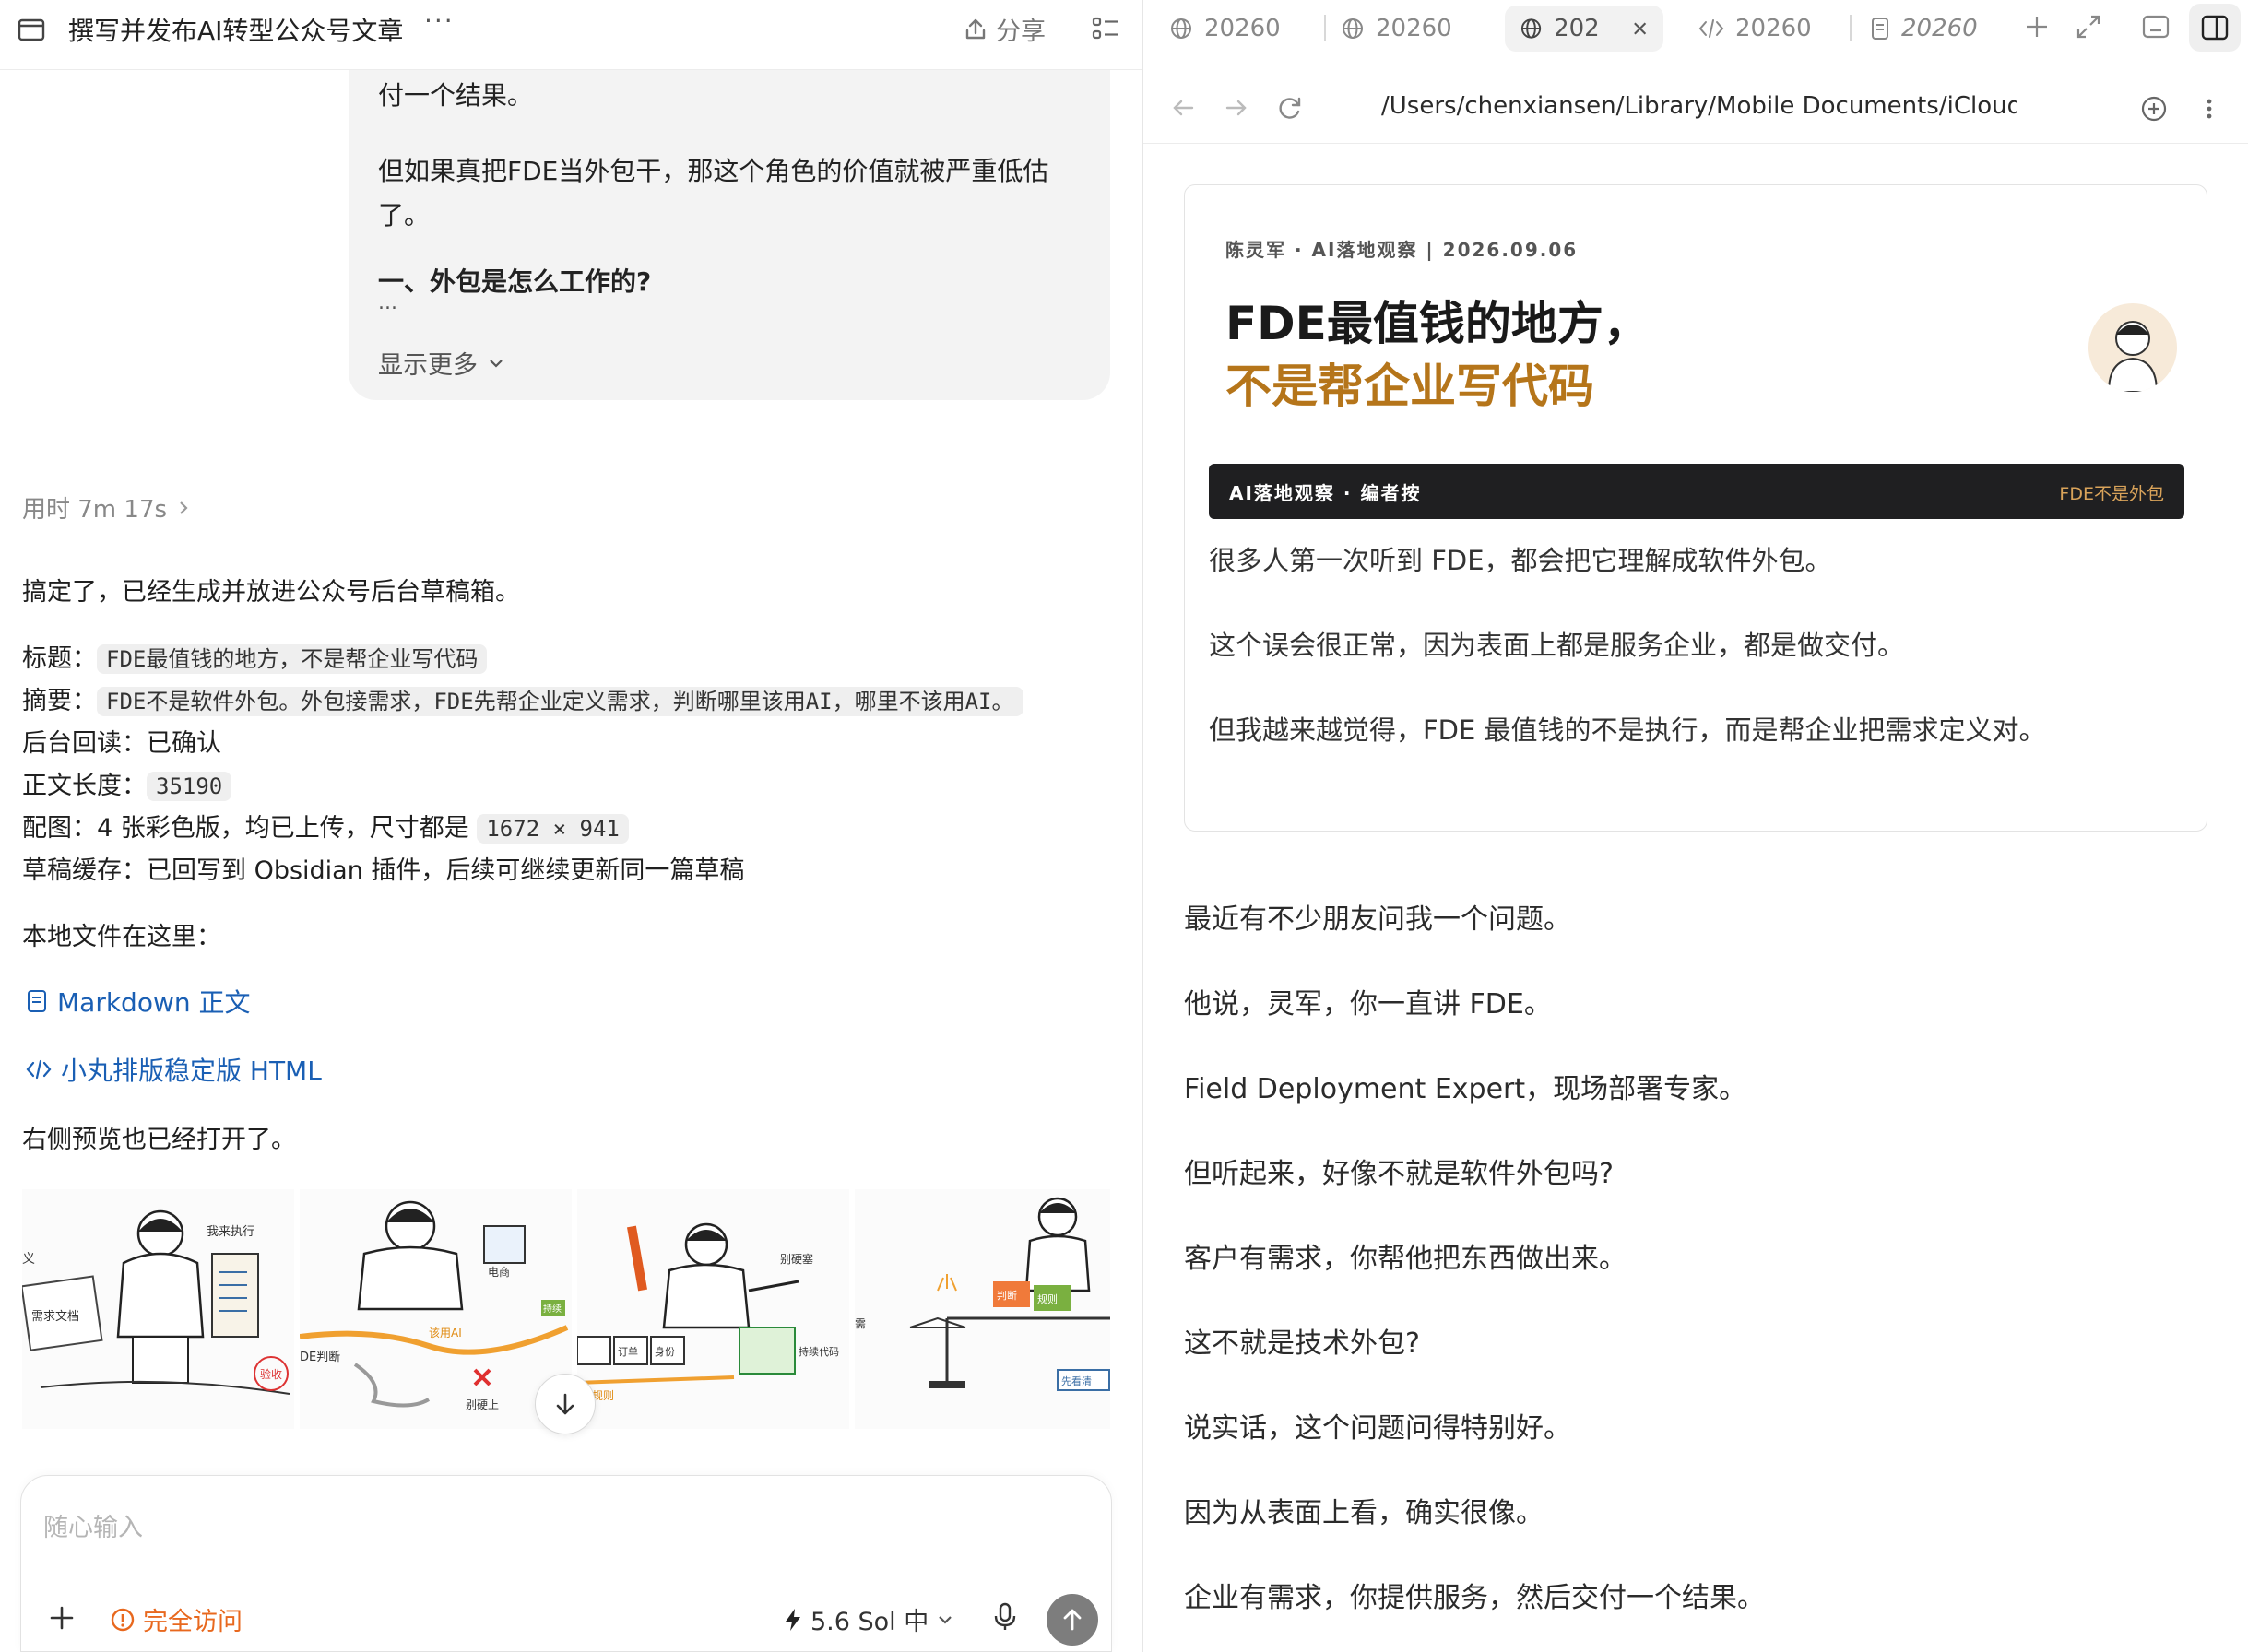  Describe the element at coordinates (870, 1622) in the screenshot. I see `model-label: 5.6 Sol 中` at that location.